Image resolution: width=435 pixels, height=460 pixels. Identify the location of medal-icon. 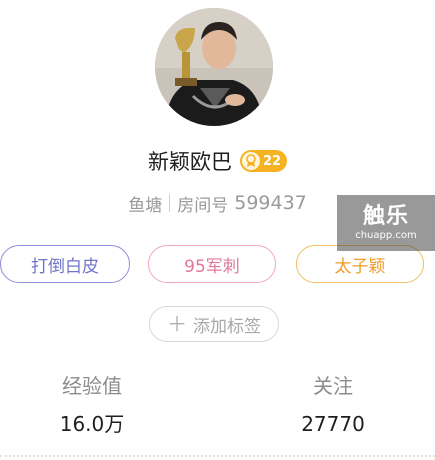
(250, 161).